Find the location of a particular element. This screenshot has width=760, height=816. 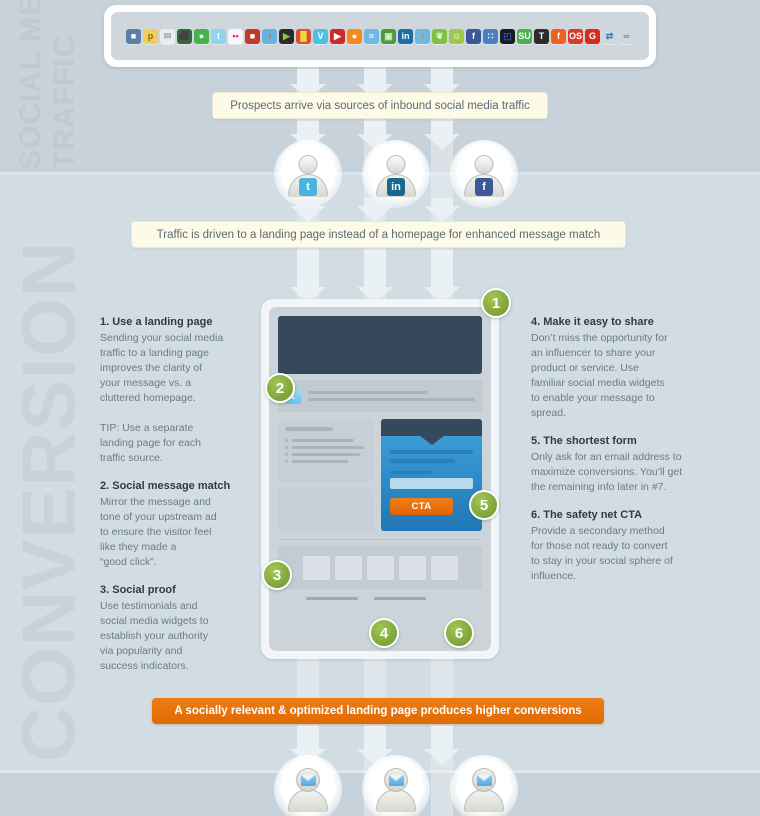

tip-title: 3. Social proof is located at coordinates (138, 590).